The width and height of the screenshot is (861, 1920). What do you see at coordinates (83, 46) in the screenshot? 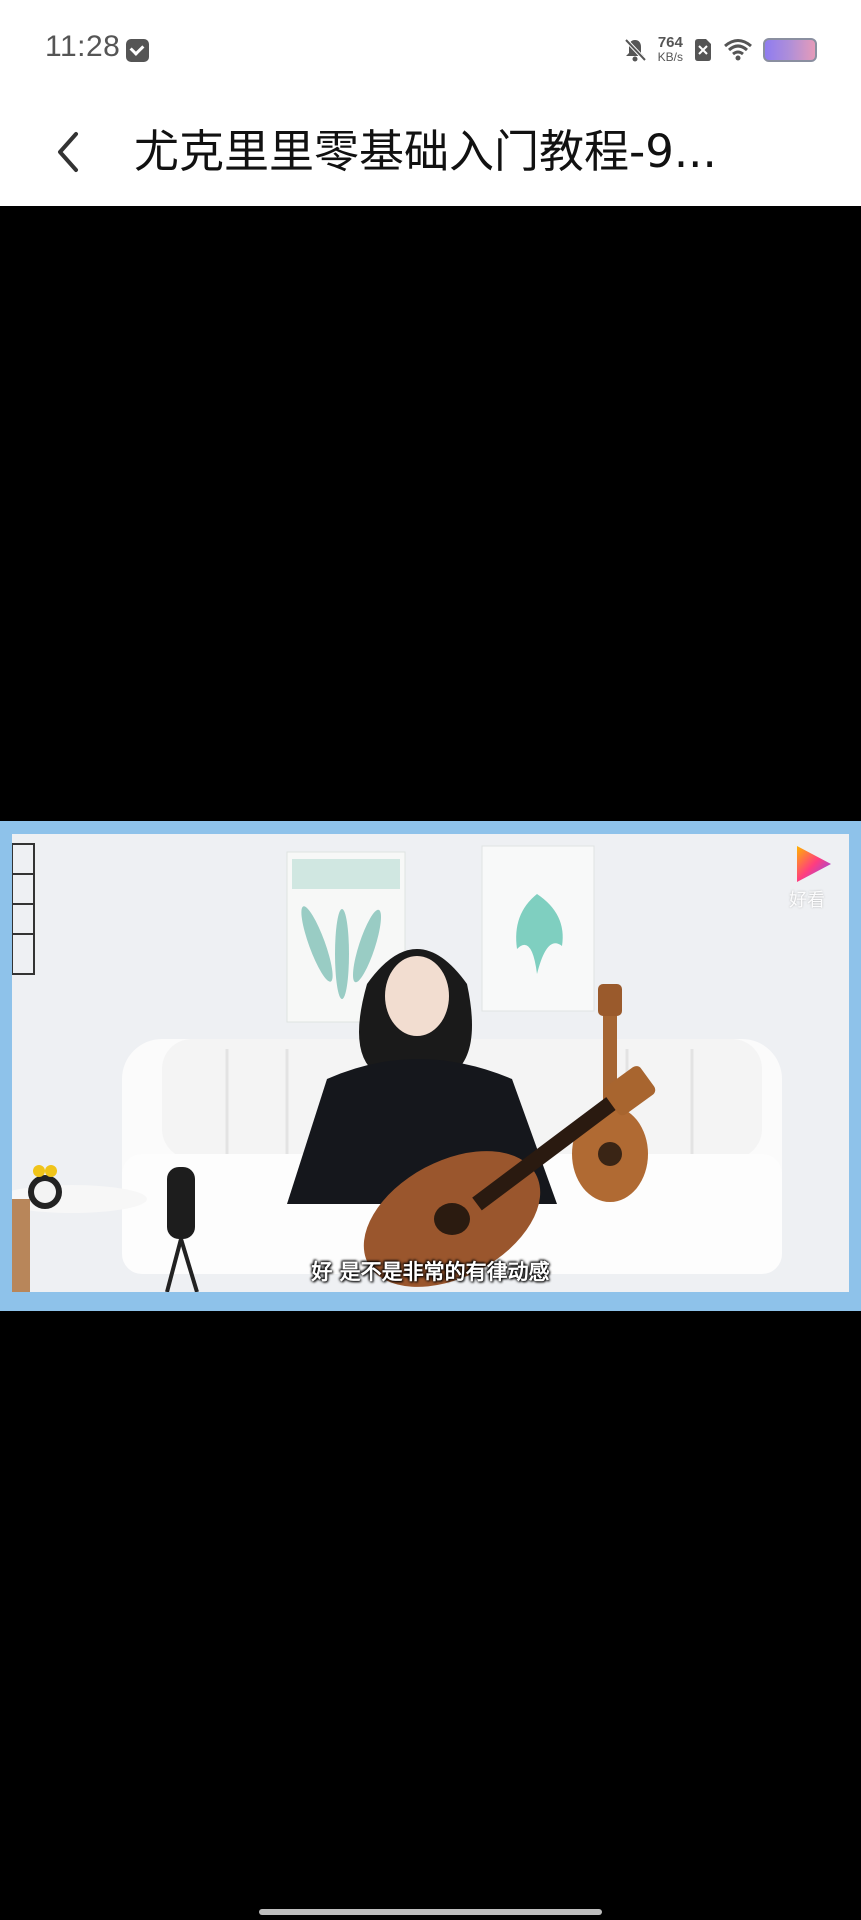
I see `status-time: 11:28` at bounding box center [83, 46].